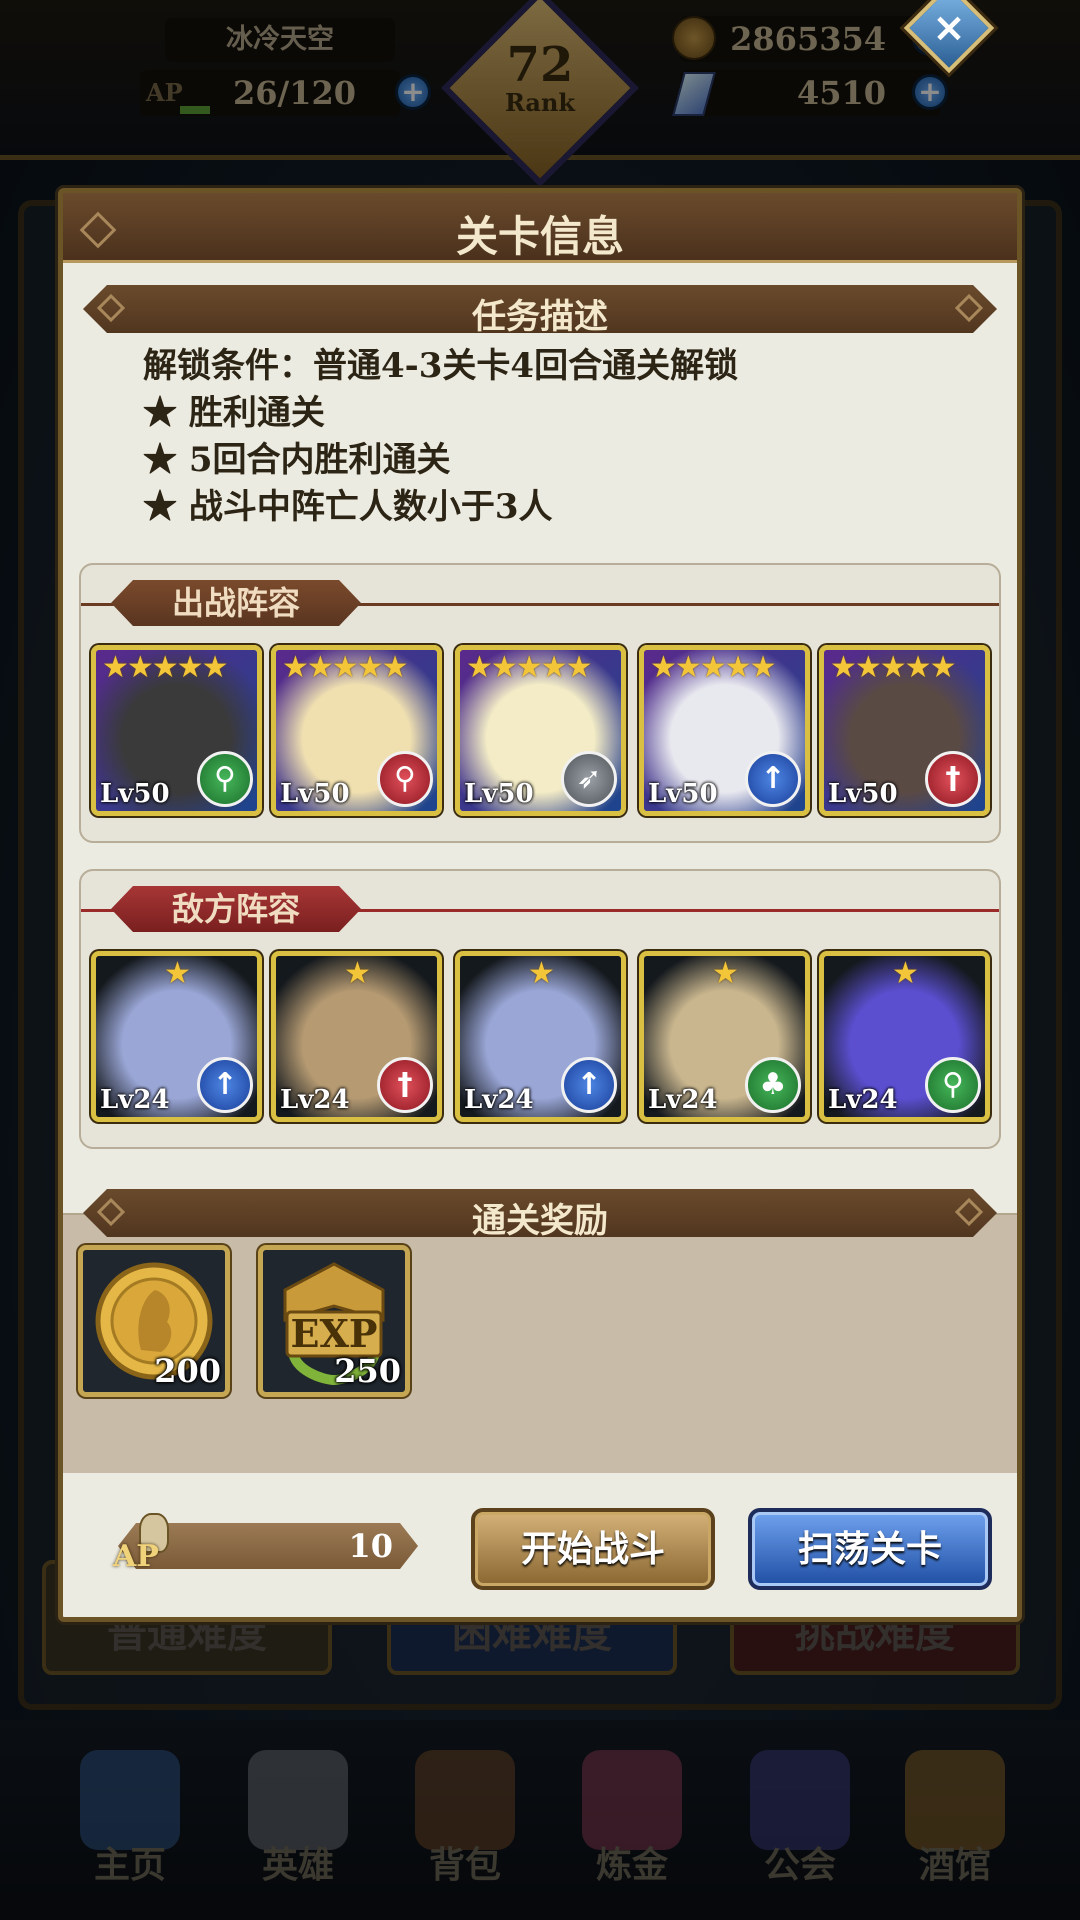 The height and width of the screenshot is (1920, 1080). Describe the element at coordinates (236, 603) in the screenshot. I see `ally-team-heading: 出战阵容` at that location.